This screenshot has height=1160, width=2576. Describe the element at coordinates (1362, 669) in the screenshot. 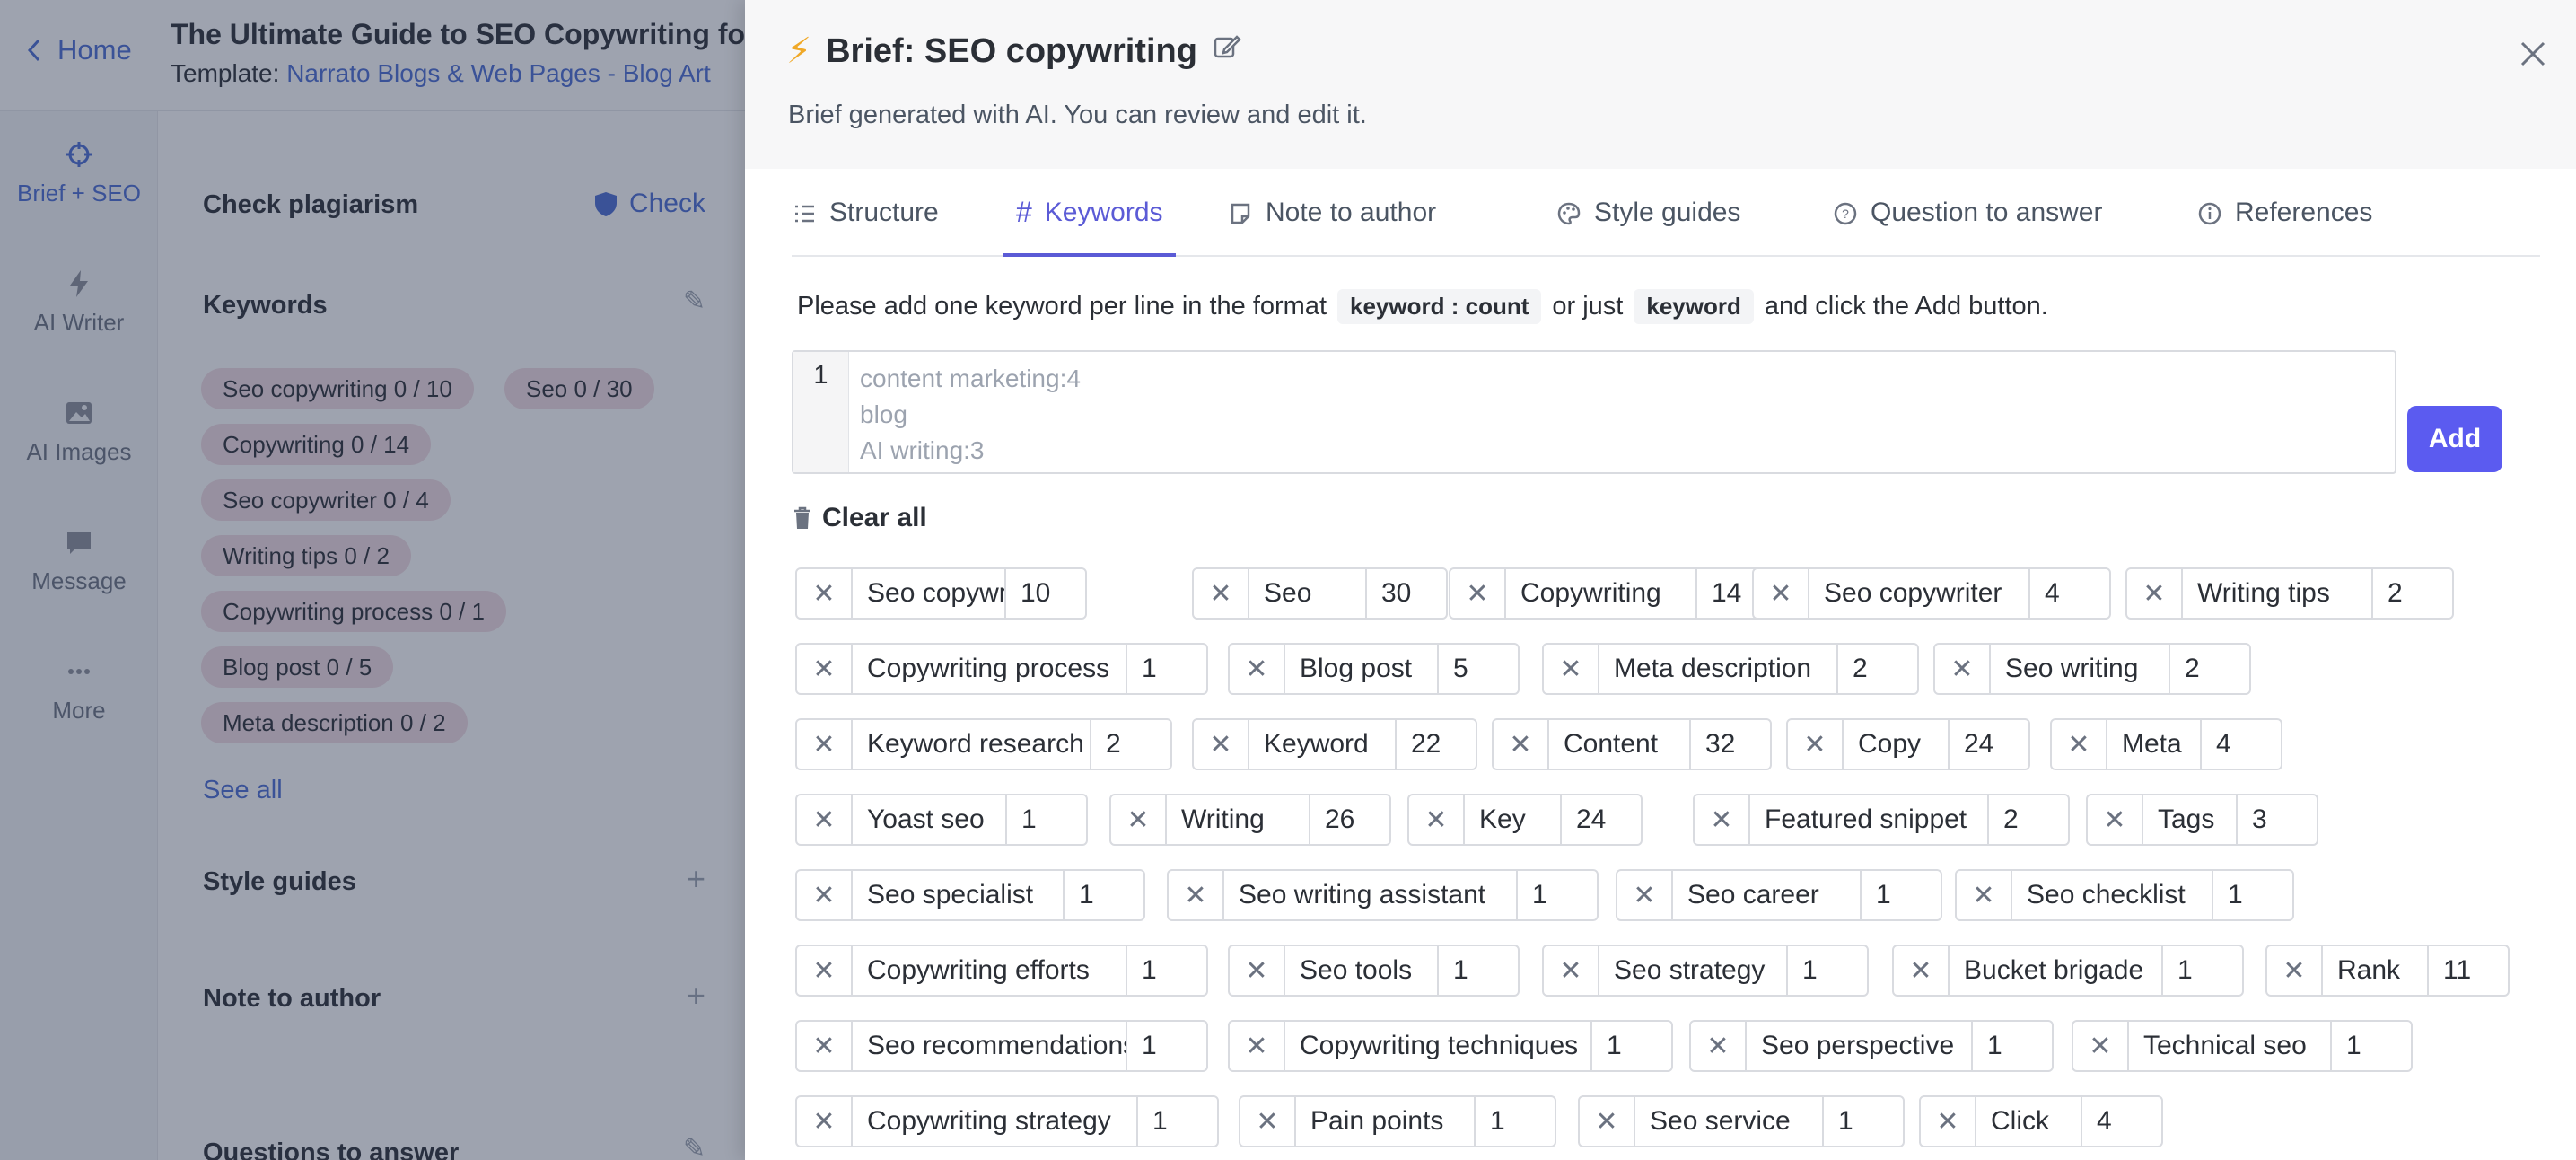

I see `keyword-name-input: Blog post` at that location.